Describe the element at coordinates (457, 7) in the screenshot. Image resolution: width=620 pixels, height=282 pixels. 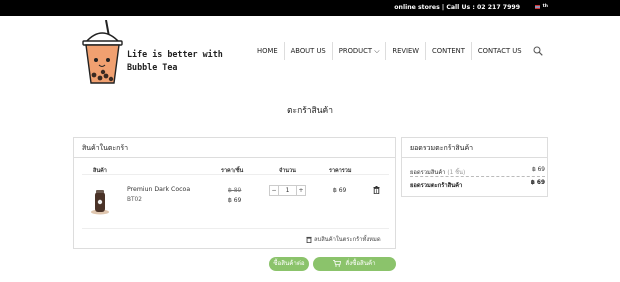
I see `contact-text: online stores | Call Us : 02 217 7999` at that location.